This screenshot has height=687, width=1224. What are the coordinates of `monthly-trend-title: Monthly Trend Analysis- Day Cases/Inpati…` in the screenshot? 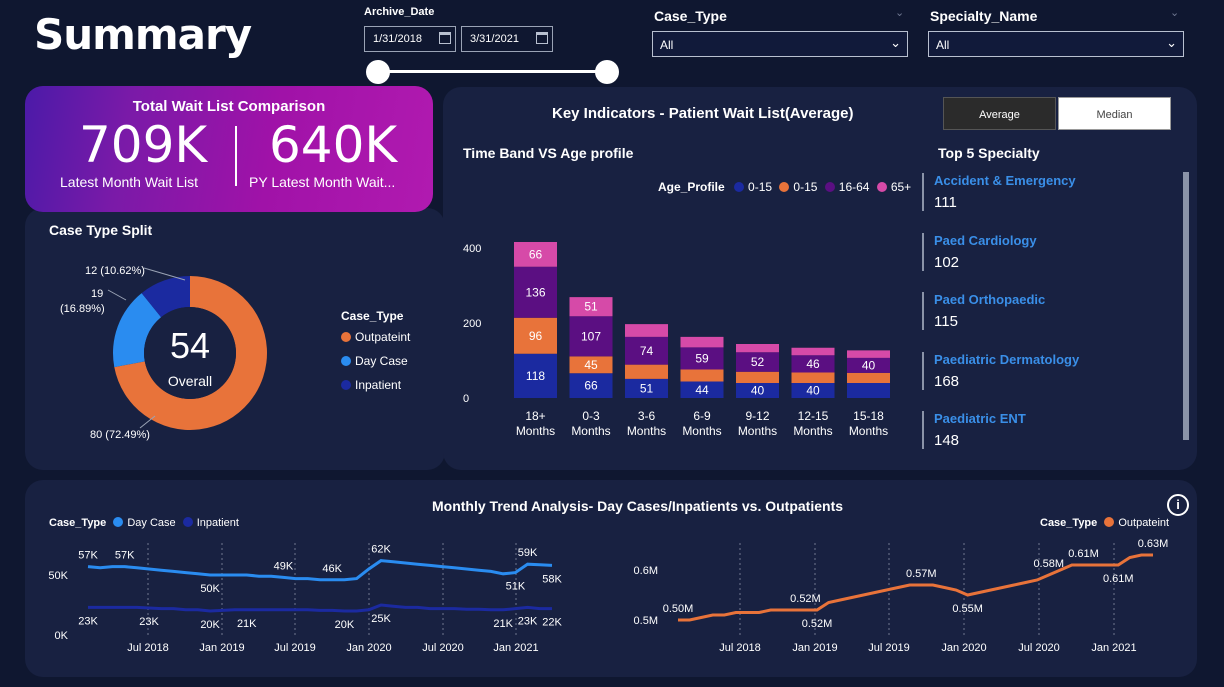 It's located at (638, 506).